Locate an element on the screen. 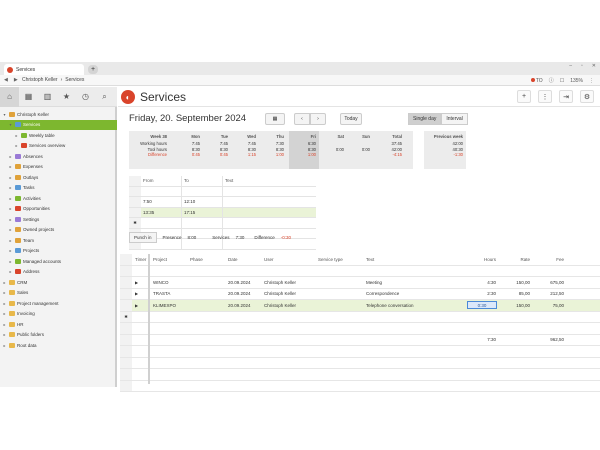  cell-project: WINCO is located at coordinates (168, 282).